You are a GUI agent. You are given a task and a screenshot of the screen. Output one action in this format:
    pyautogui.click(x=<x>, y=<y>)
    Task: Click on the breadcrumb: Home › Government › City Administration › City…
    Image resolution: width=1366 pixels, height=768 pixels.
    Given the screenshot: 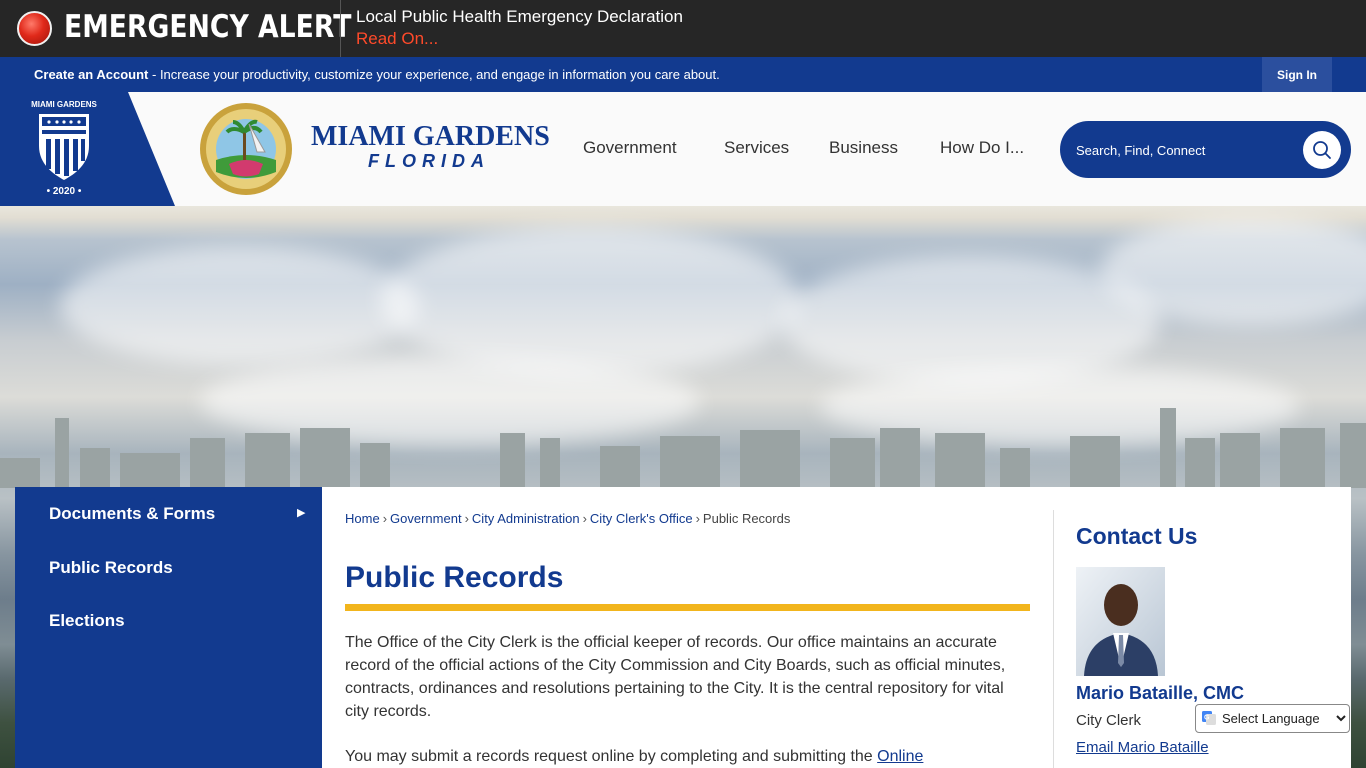 What is the action you would take?
    pyautogui.click(x=568, y=518)
    